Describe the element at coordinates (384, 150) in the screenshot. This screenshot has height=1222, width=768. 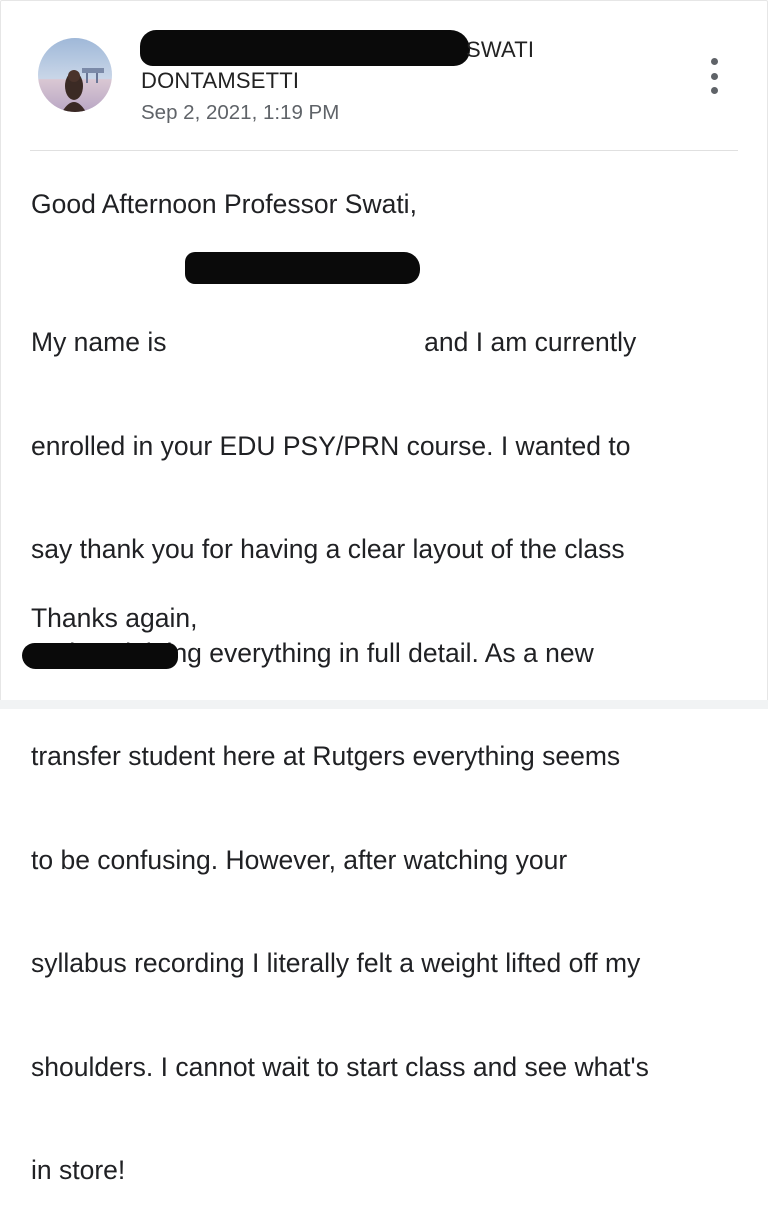
I see `header-divider` at that location.